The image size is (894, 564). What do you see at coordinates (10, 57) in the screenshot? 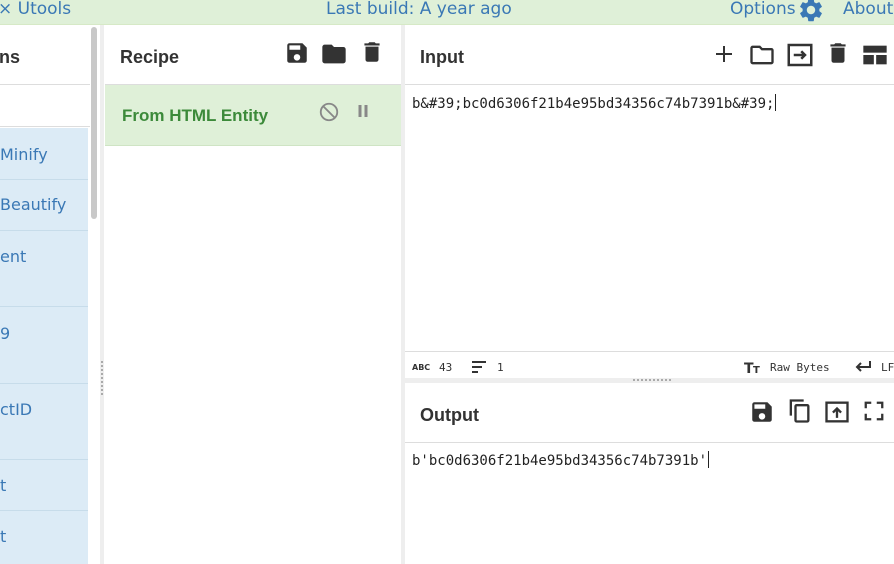
I see `operations-title: ns` at bounding box center [10, 57].